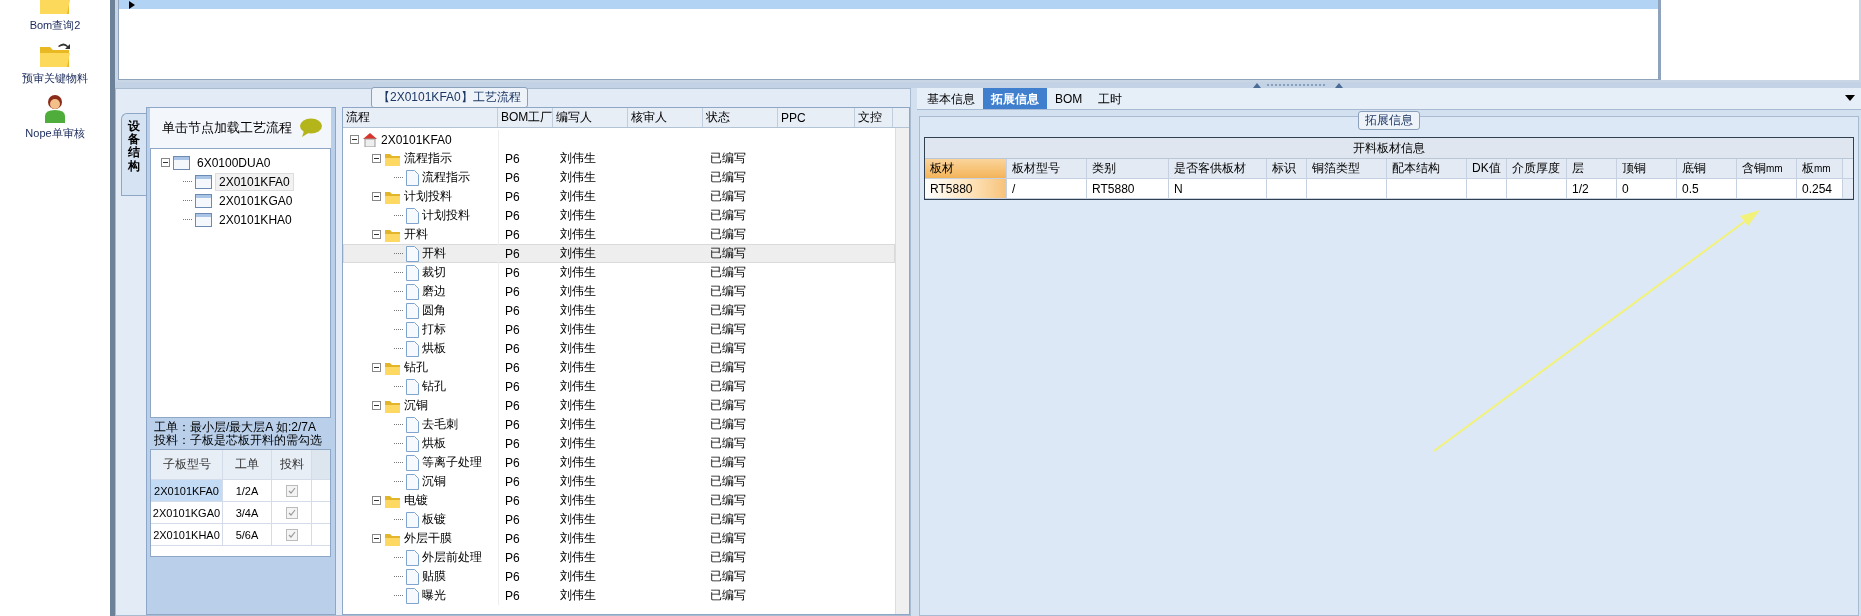  What do you see at coordinates (187, 490) in the screenshot?
I see `table-cell: 2X0101KFA0` at bounding box center [187, 490].